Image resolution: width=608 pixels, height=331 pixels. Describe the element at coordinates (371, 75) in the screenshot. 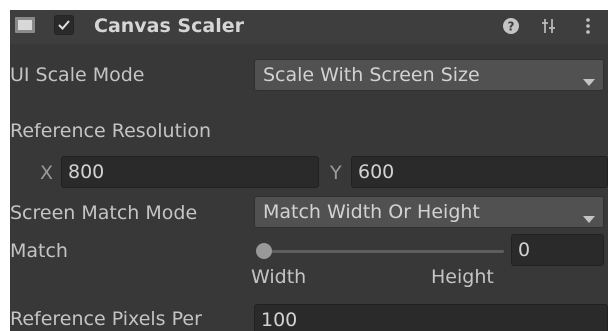

I see `ui-scale-mode-value: Scale With Screen Size` at that location.